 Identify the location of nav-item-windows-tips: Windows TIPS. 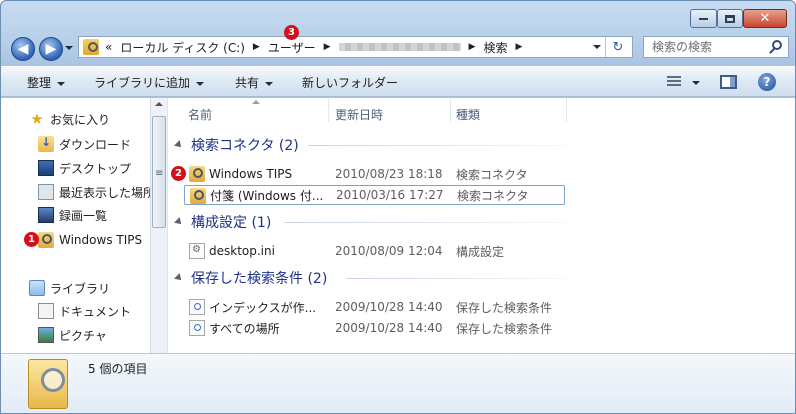
(90, 240).